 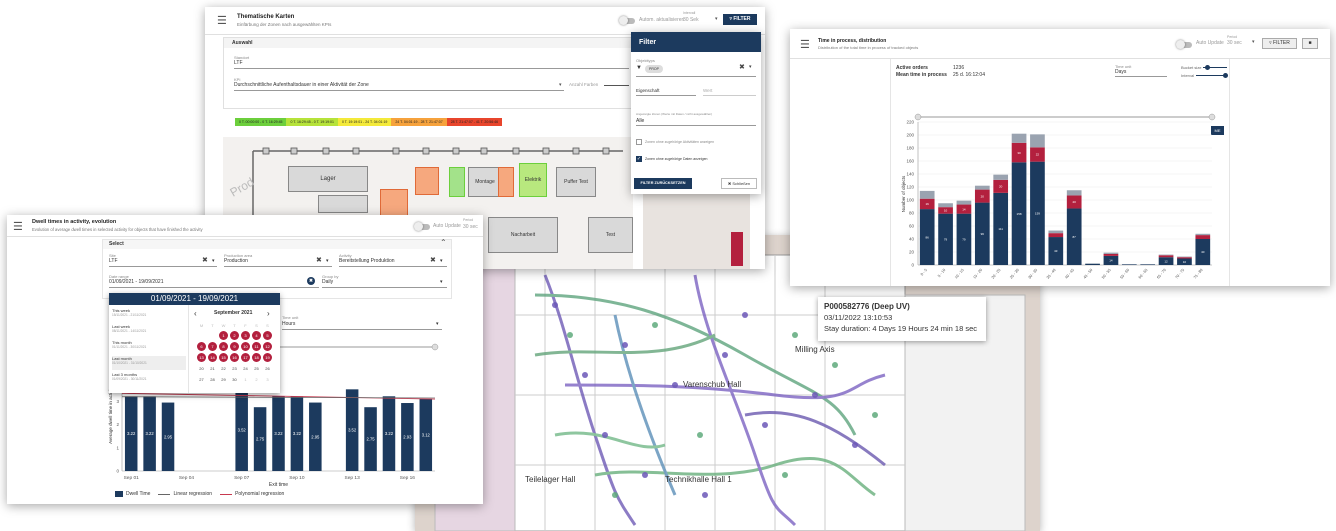 What do you see at coordinates (223, 368) in the screenshot?
I see `calendar-day: 22` at bounding box center [223, 368].